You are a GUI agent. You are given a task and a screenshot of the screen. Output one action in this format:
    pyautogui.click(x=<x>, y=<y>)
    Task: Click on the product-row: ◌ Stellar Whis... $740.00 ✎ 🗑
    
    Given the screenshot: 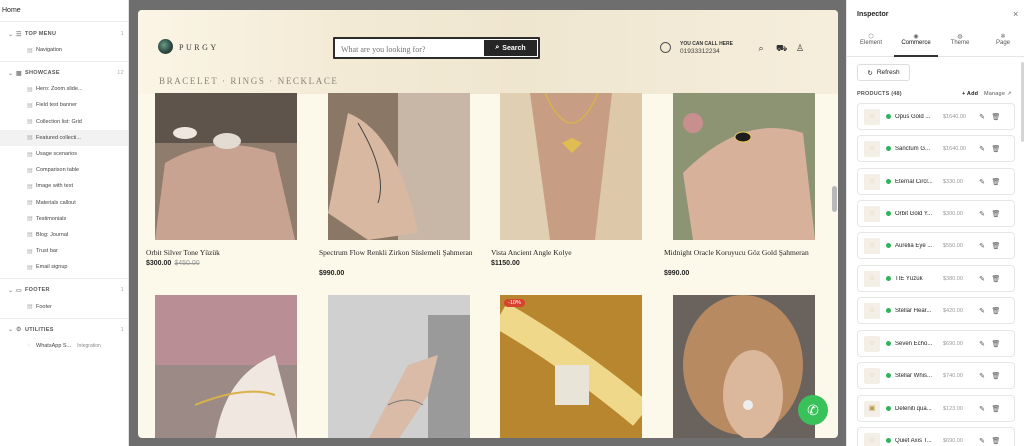 What is the action you would take?
    pyautogui.click(x=936, y=375)
    